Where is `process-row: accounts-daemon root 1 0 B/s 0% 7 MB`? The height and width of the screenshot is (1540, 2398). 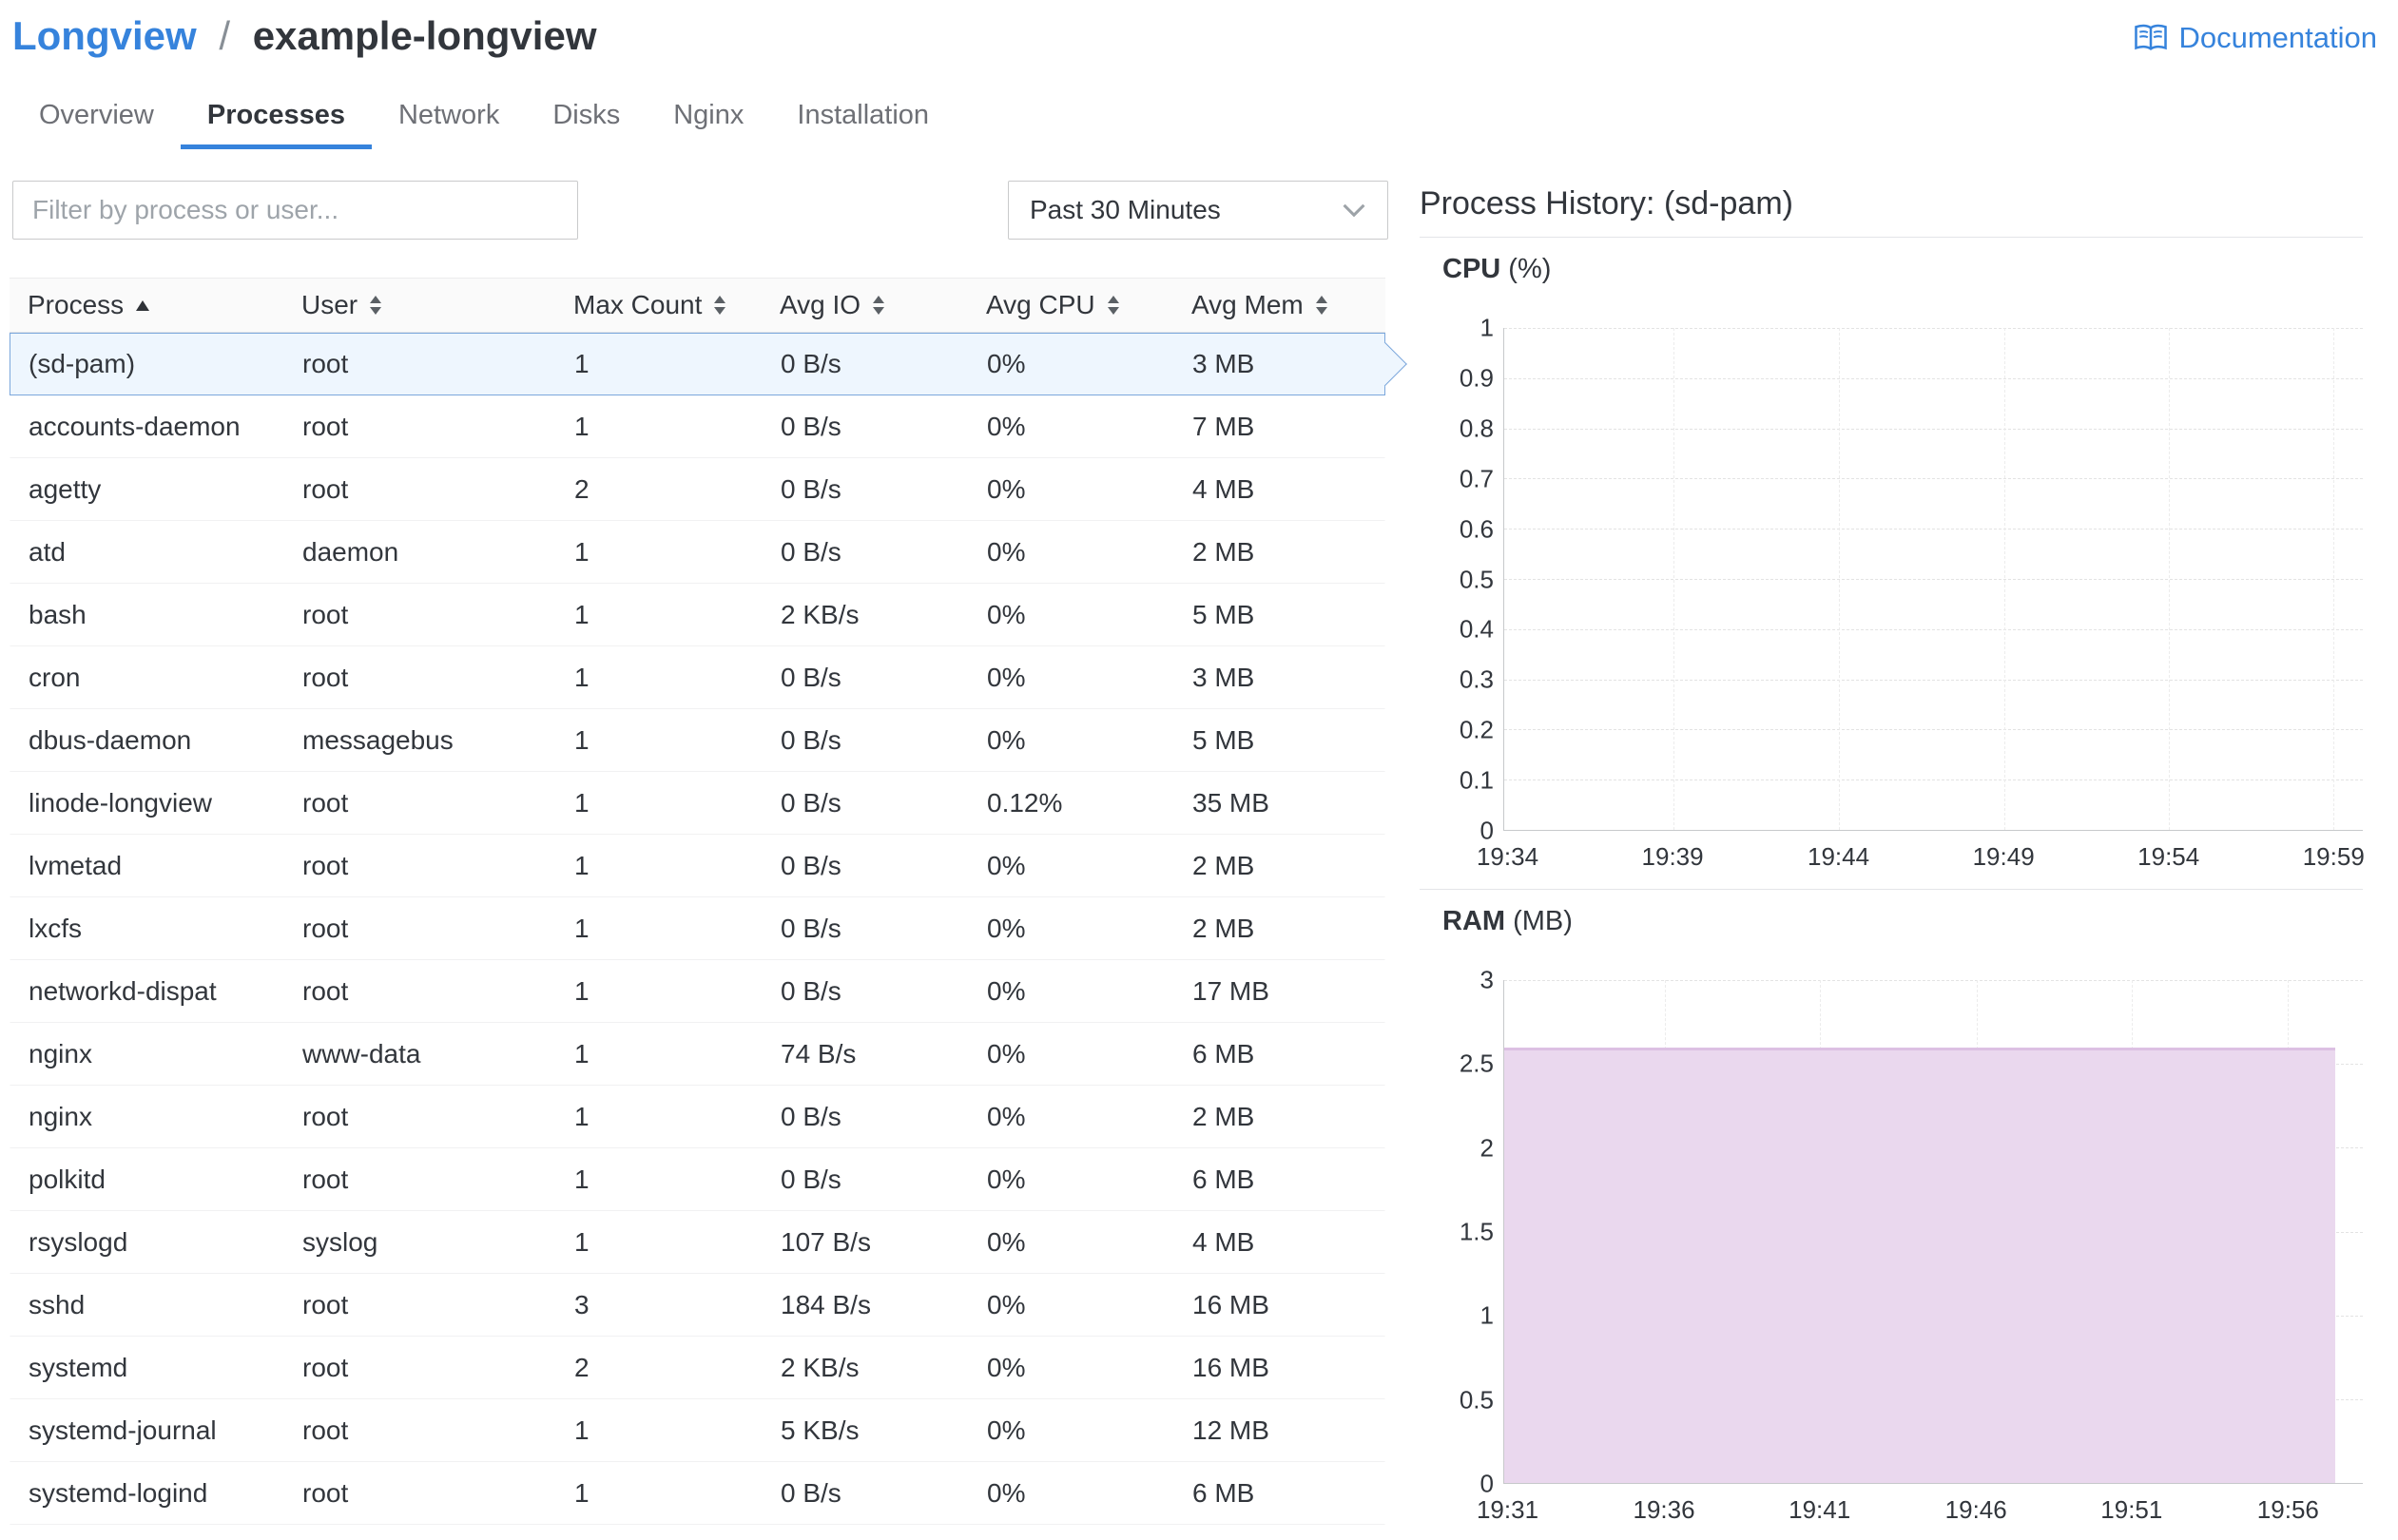
process-row: accounts-daemon root 1 0 B/s 0% 7 MB is located at coordinates (697, 426).